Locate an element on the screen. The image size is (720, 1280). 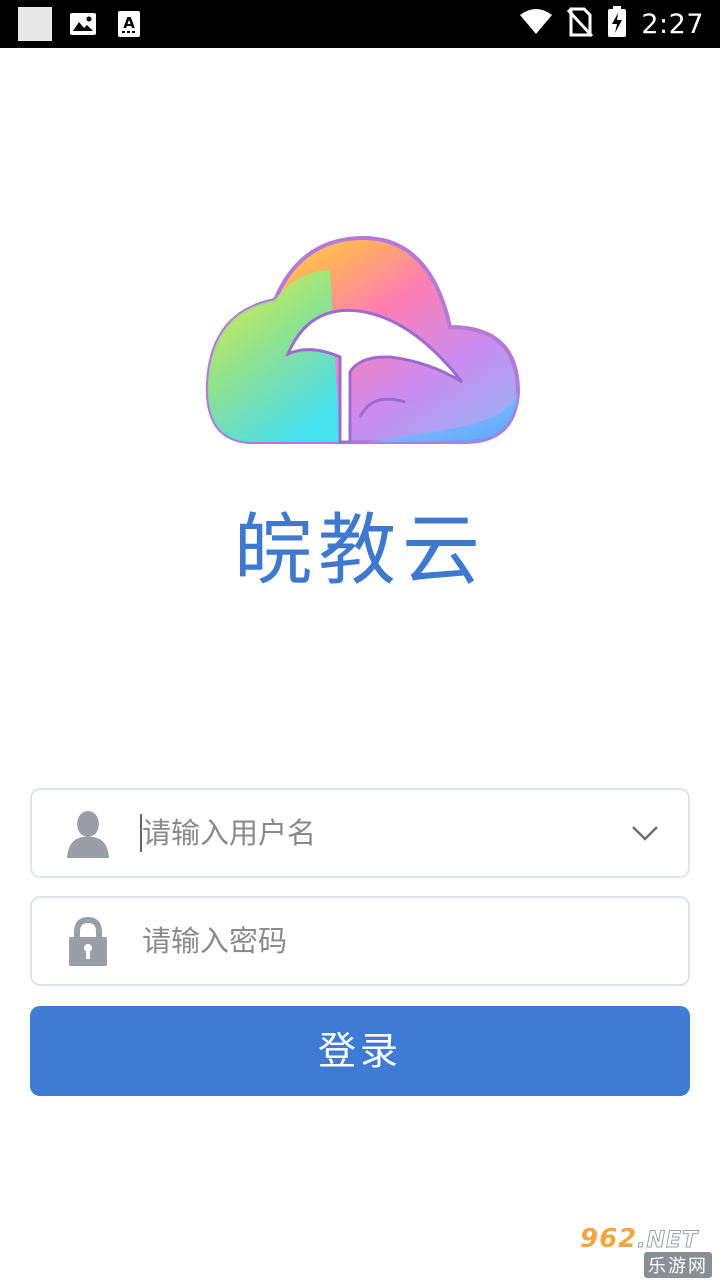
watermark-logo: 962.NET is located at coordinates (648, 1239).